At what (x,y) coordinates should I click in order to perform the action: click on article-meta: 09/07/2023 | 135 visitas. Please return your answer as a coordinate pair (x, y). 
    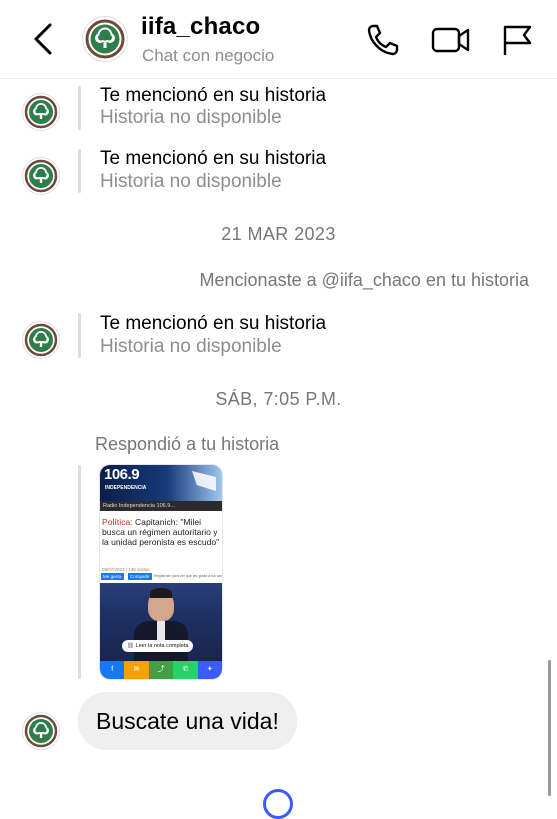
    Looking at the image, I should click on (126, 569).